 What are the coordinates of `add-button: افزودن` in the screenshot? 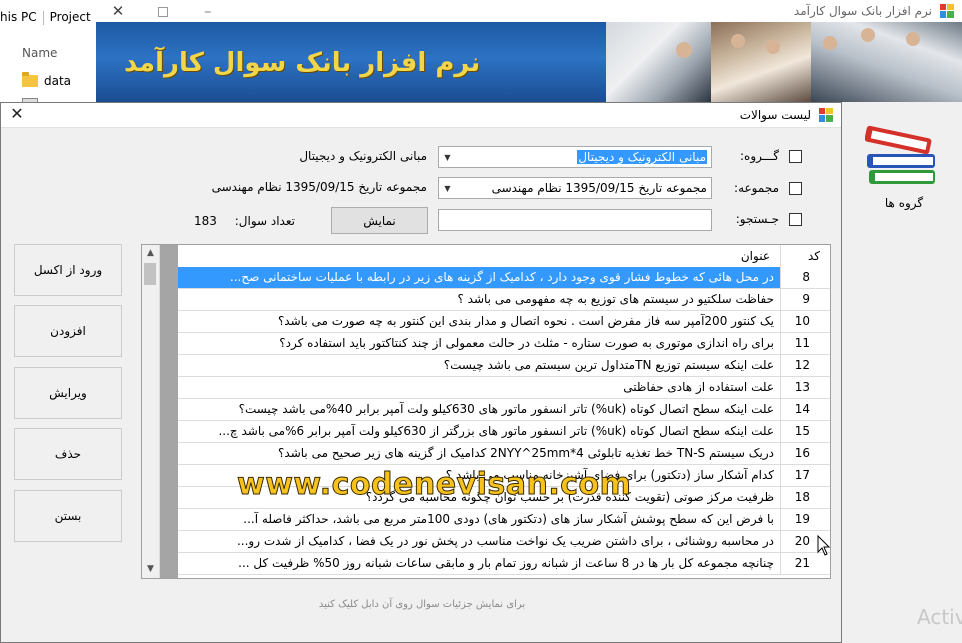 It's located at (68, 331).